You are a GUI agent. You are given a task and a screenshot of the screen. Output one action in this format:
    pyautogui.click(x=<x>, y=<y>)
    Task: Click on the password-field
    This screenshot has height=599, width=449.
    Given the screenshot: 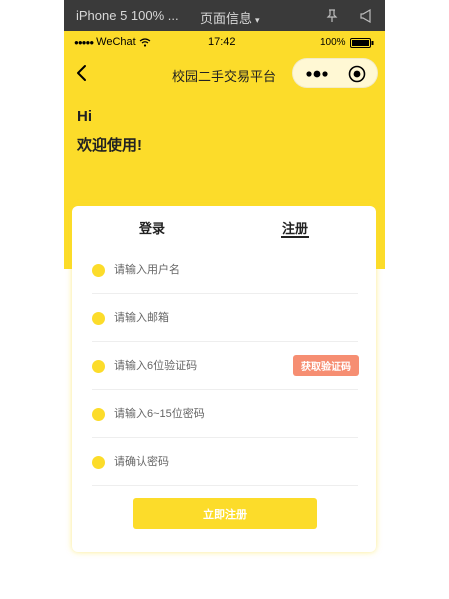 What is the action you would take?
    pyautogui.click(x=225, y=414)
    